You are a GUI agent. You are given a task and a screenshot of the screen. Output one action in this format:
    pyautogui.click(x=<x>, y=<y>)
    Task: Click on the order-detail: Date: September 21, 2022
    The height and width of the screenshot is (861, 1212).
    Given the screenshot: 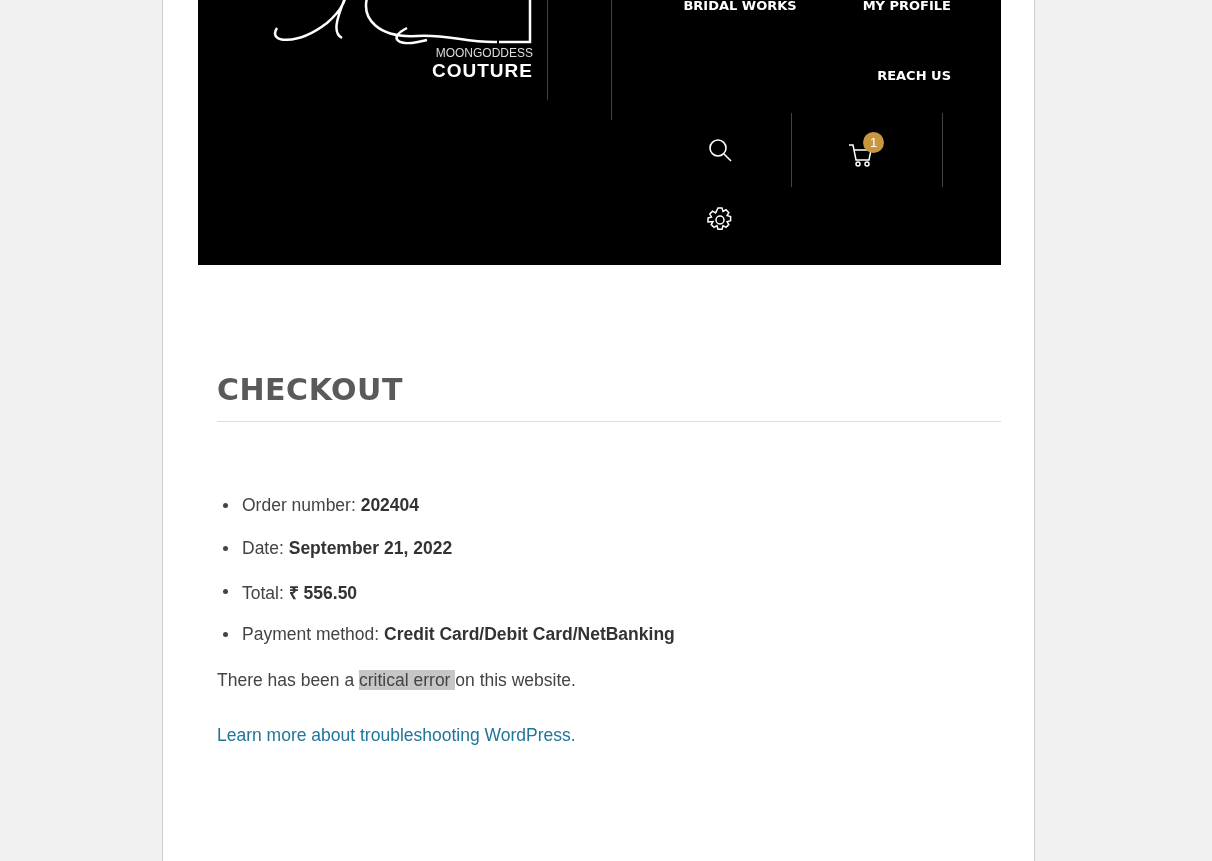 What is the action you would take?
    pyautogui.click(x=347, y=548)
    